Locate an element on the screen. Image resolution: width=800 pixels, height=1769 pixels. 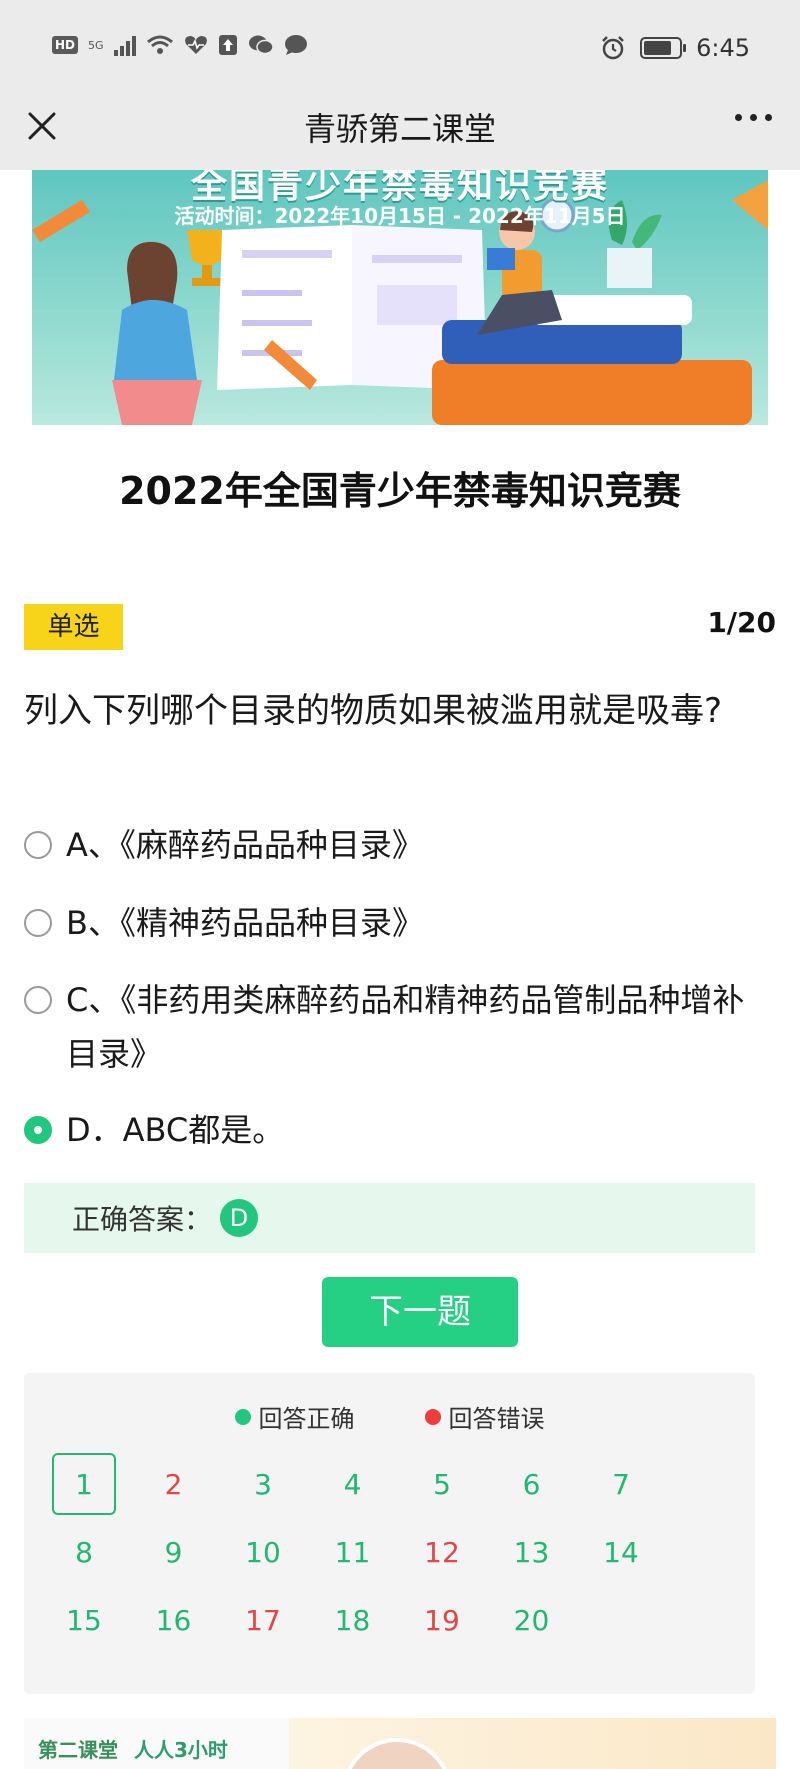
question-number-15: 15 is located at coordinates (84, 1620).